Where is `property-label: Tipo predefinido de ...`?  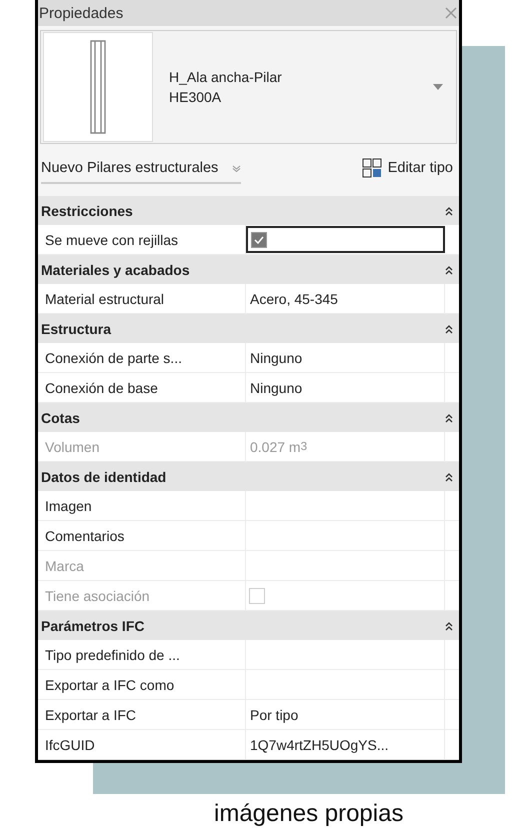
property-label: Tipo predefinido de ... is located at coordinates (142, 654).